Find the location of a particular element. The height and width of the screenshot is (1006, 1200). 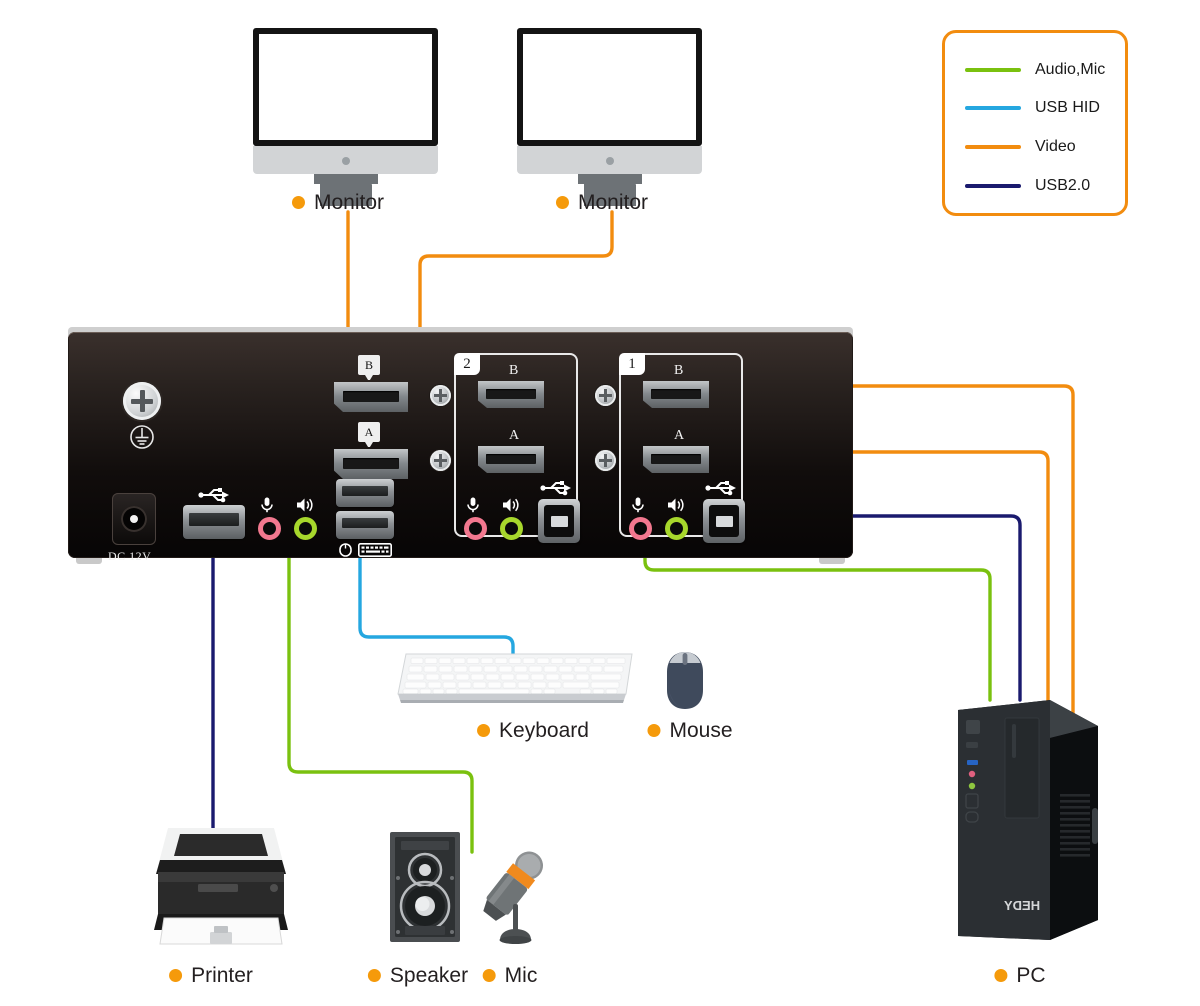

dc-power-jack is located at coordinates (134, 519).